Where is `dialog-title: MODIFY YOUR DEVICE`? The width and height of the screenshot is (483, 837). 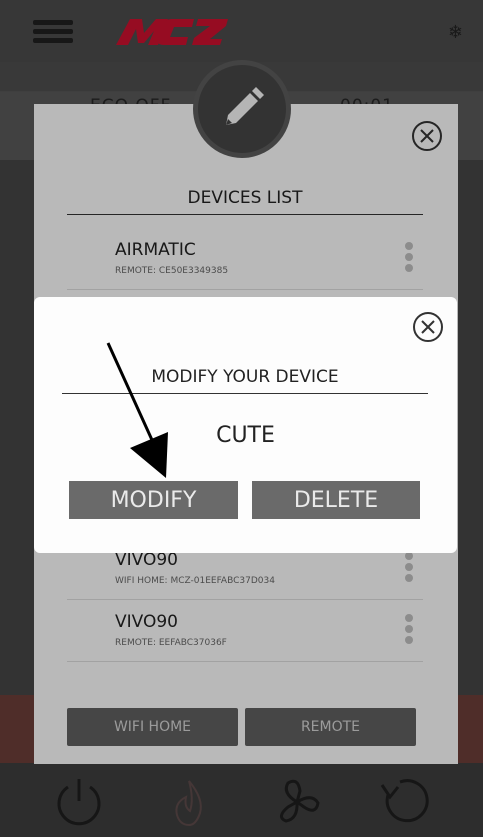
dialog-title: MODIFY YOUR DEVICE is located at coordinates (245, 380).